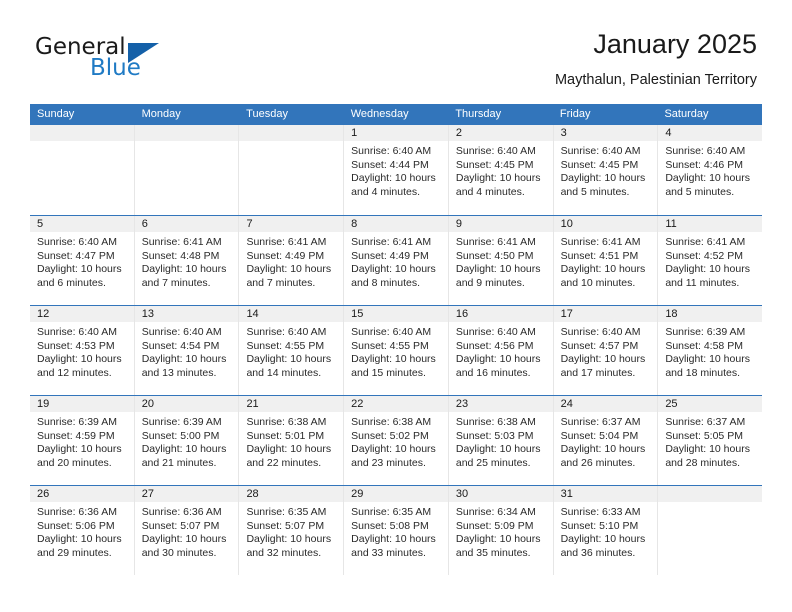 This screenshot has height=612, width=792. What do you see at coordinates (396, 494) in the screenshot?
I see `day-number: 29` at bounding box center [396, 494].